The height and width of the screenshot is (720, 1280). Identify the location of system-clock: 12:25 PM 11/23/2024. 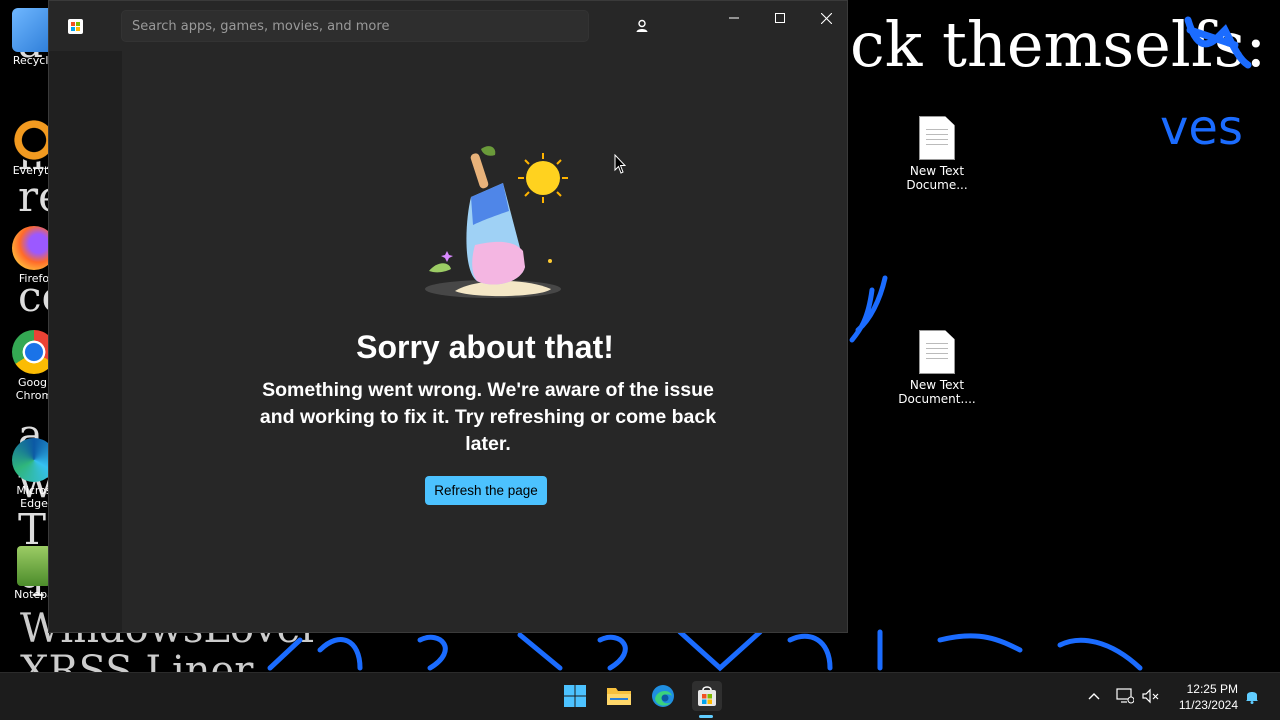
(1199, 697).